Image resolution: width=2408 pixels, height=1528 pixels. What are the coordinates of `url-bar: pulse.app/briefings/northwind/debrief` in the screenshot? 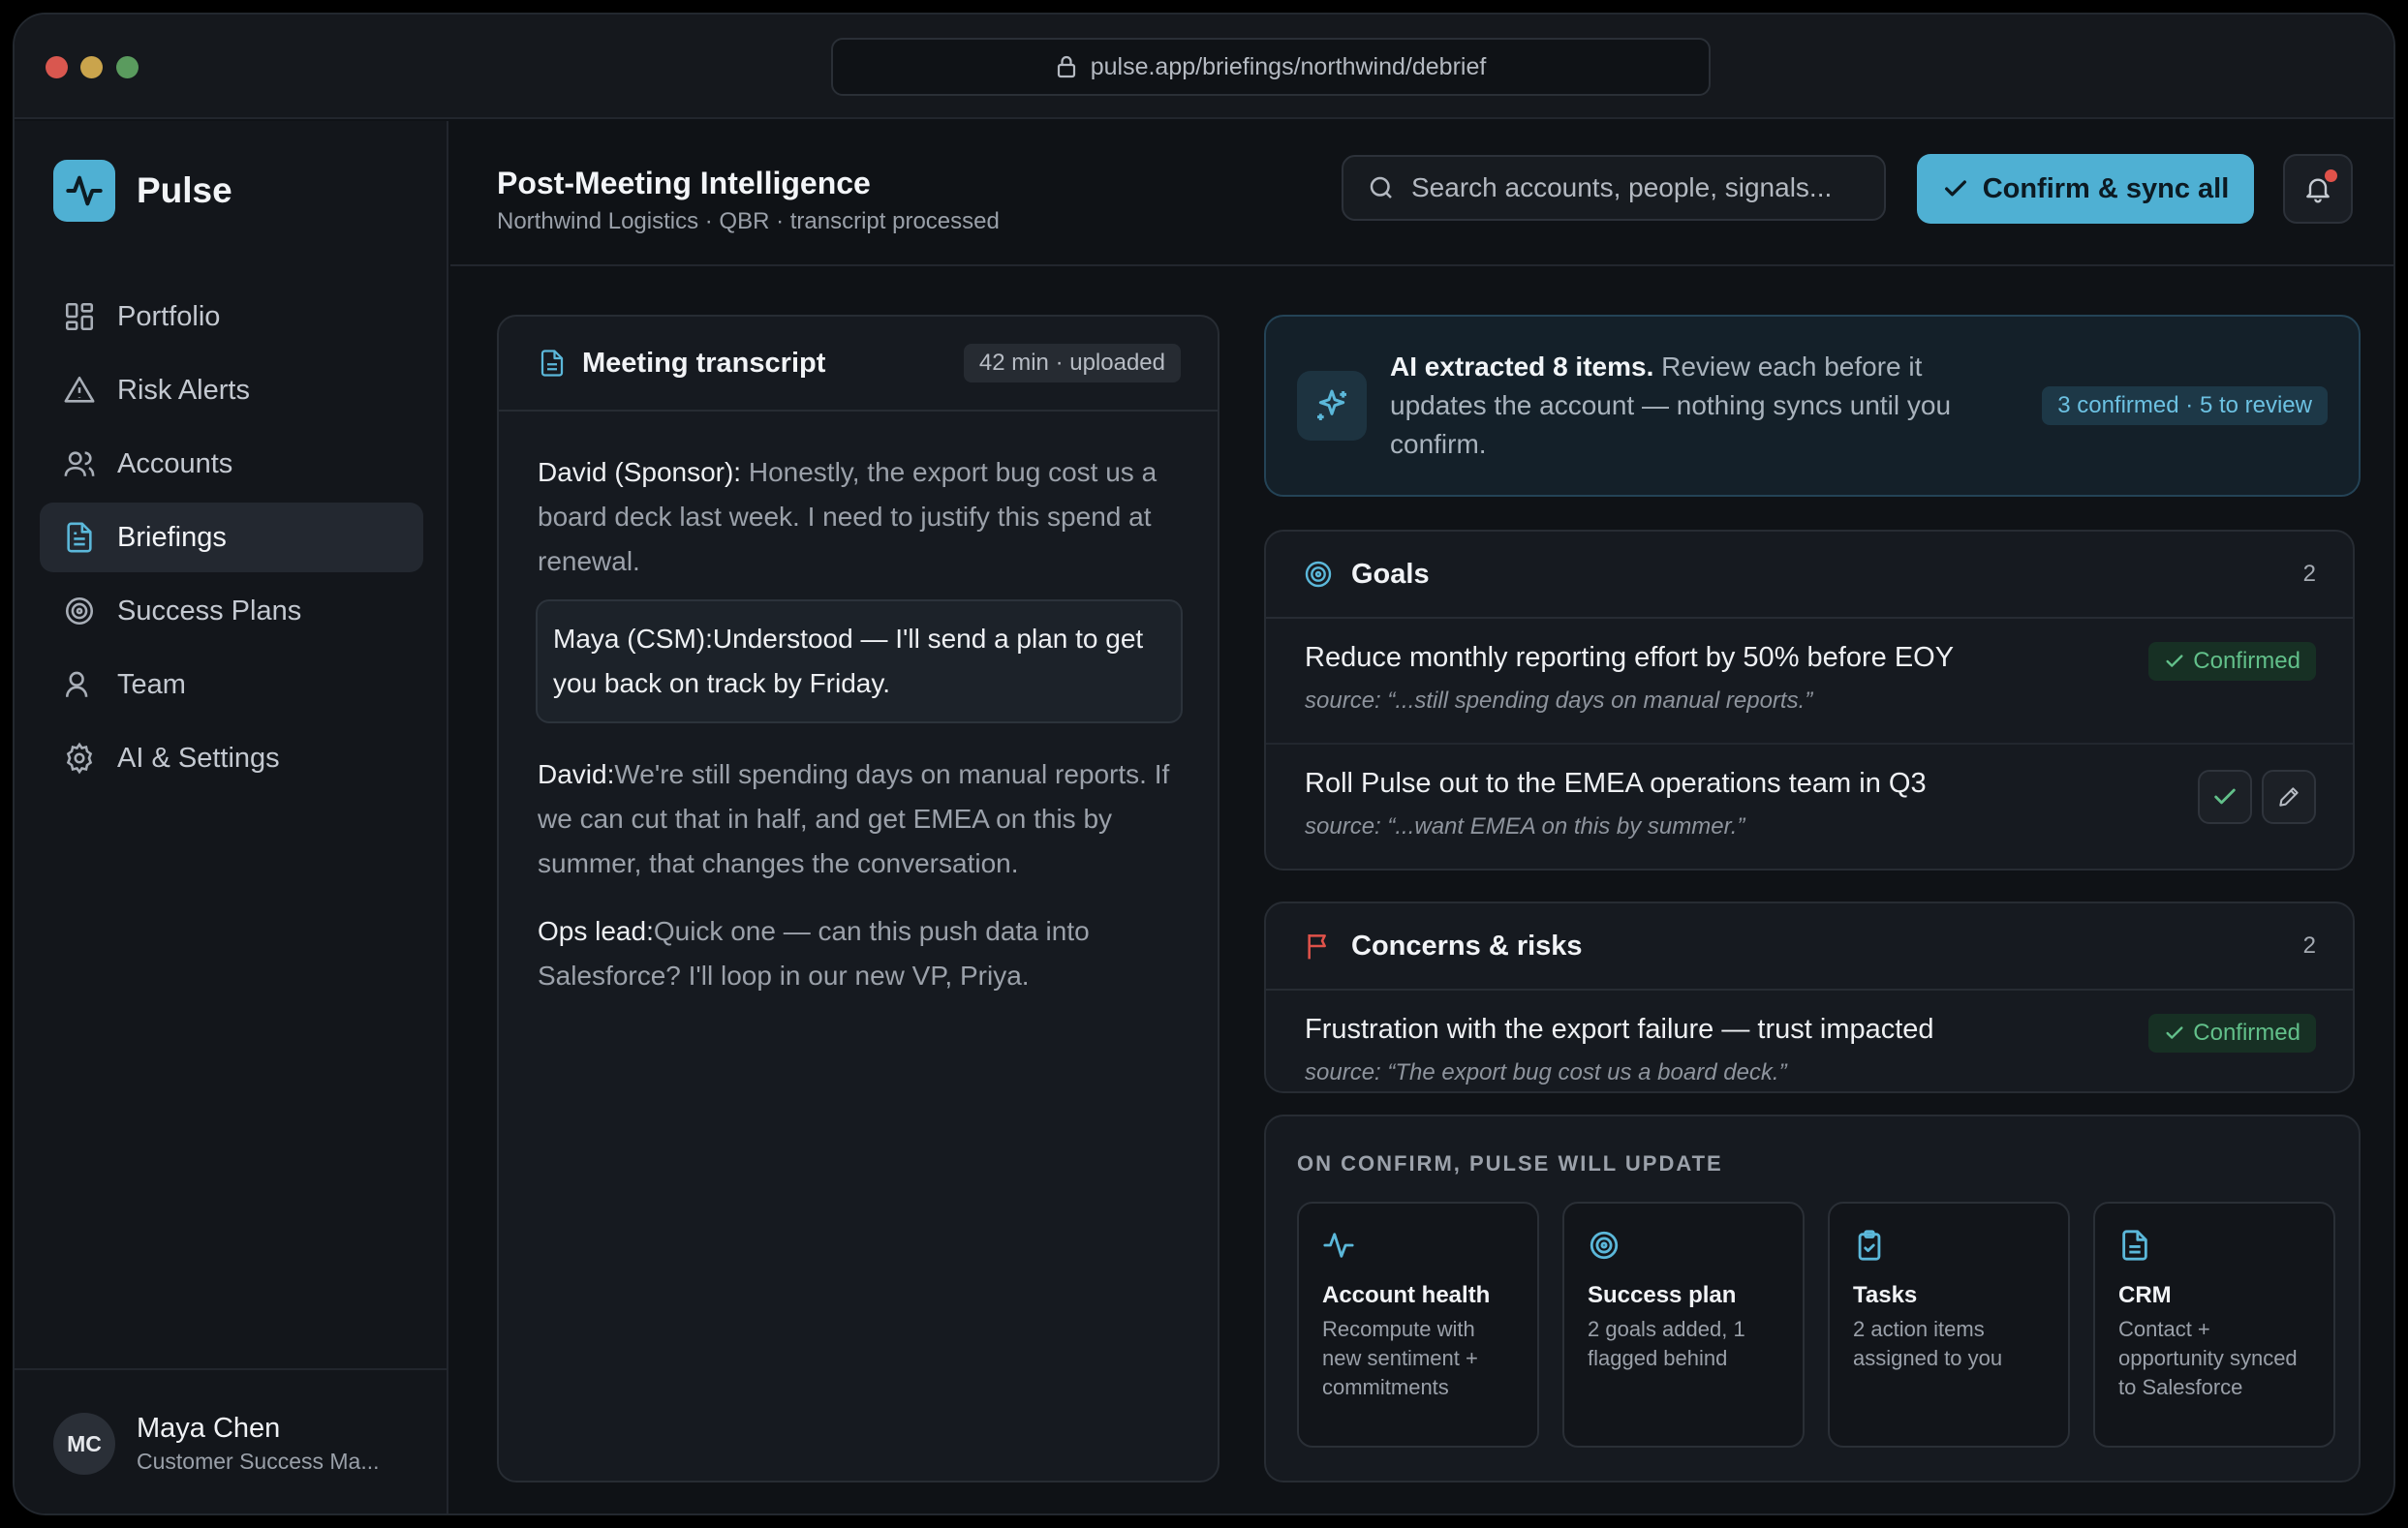 It's located at (1271, 67).